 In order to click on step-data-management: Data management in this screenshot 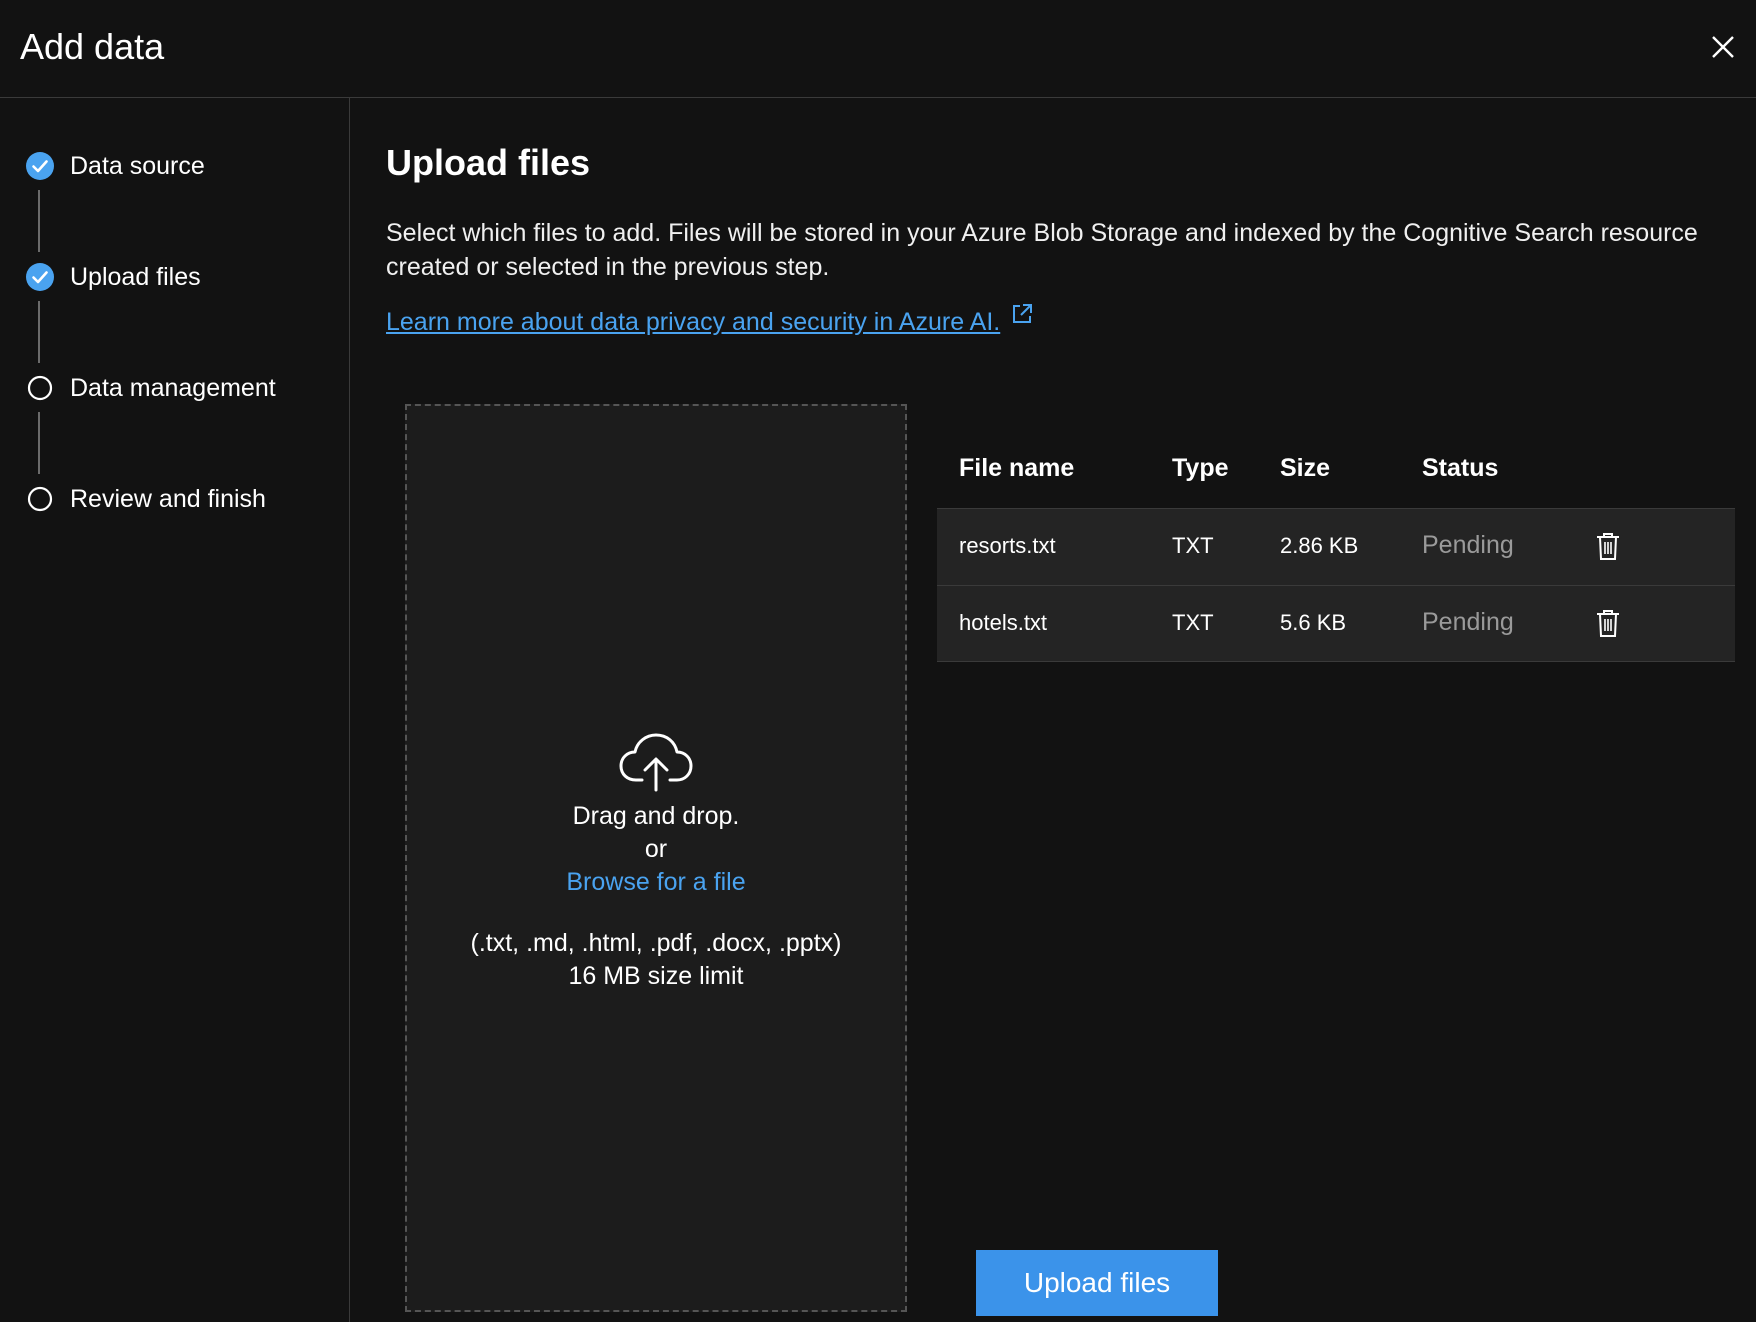, I will do `click(150, 388)`.